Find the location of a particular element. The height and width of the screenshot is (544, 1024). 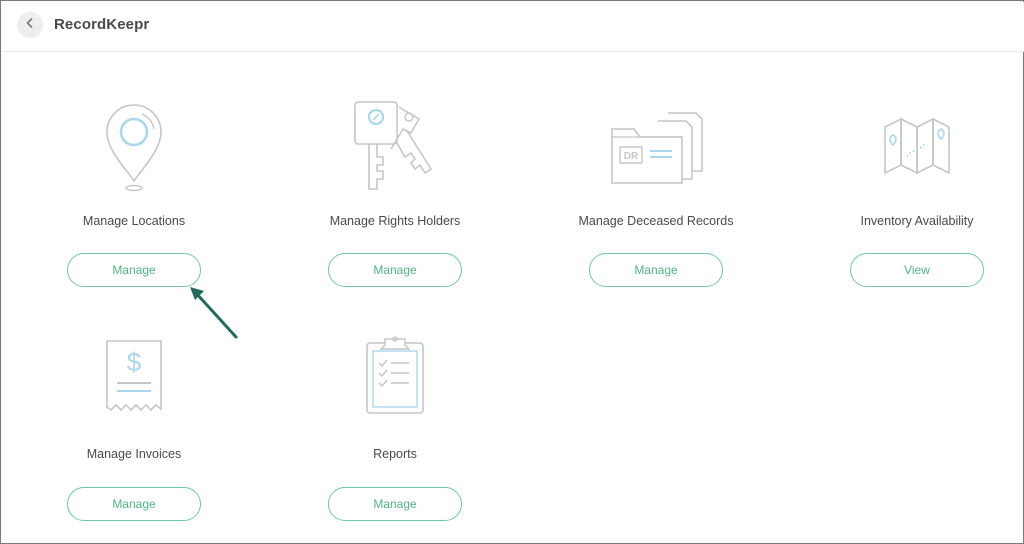

card-manage-invoices: $ Manage Invoices Manage is located at coordinates (134, 430).